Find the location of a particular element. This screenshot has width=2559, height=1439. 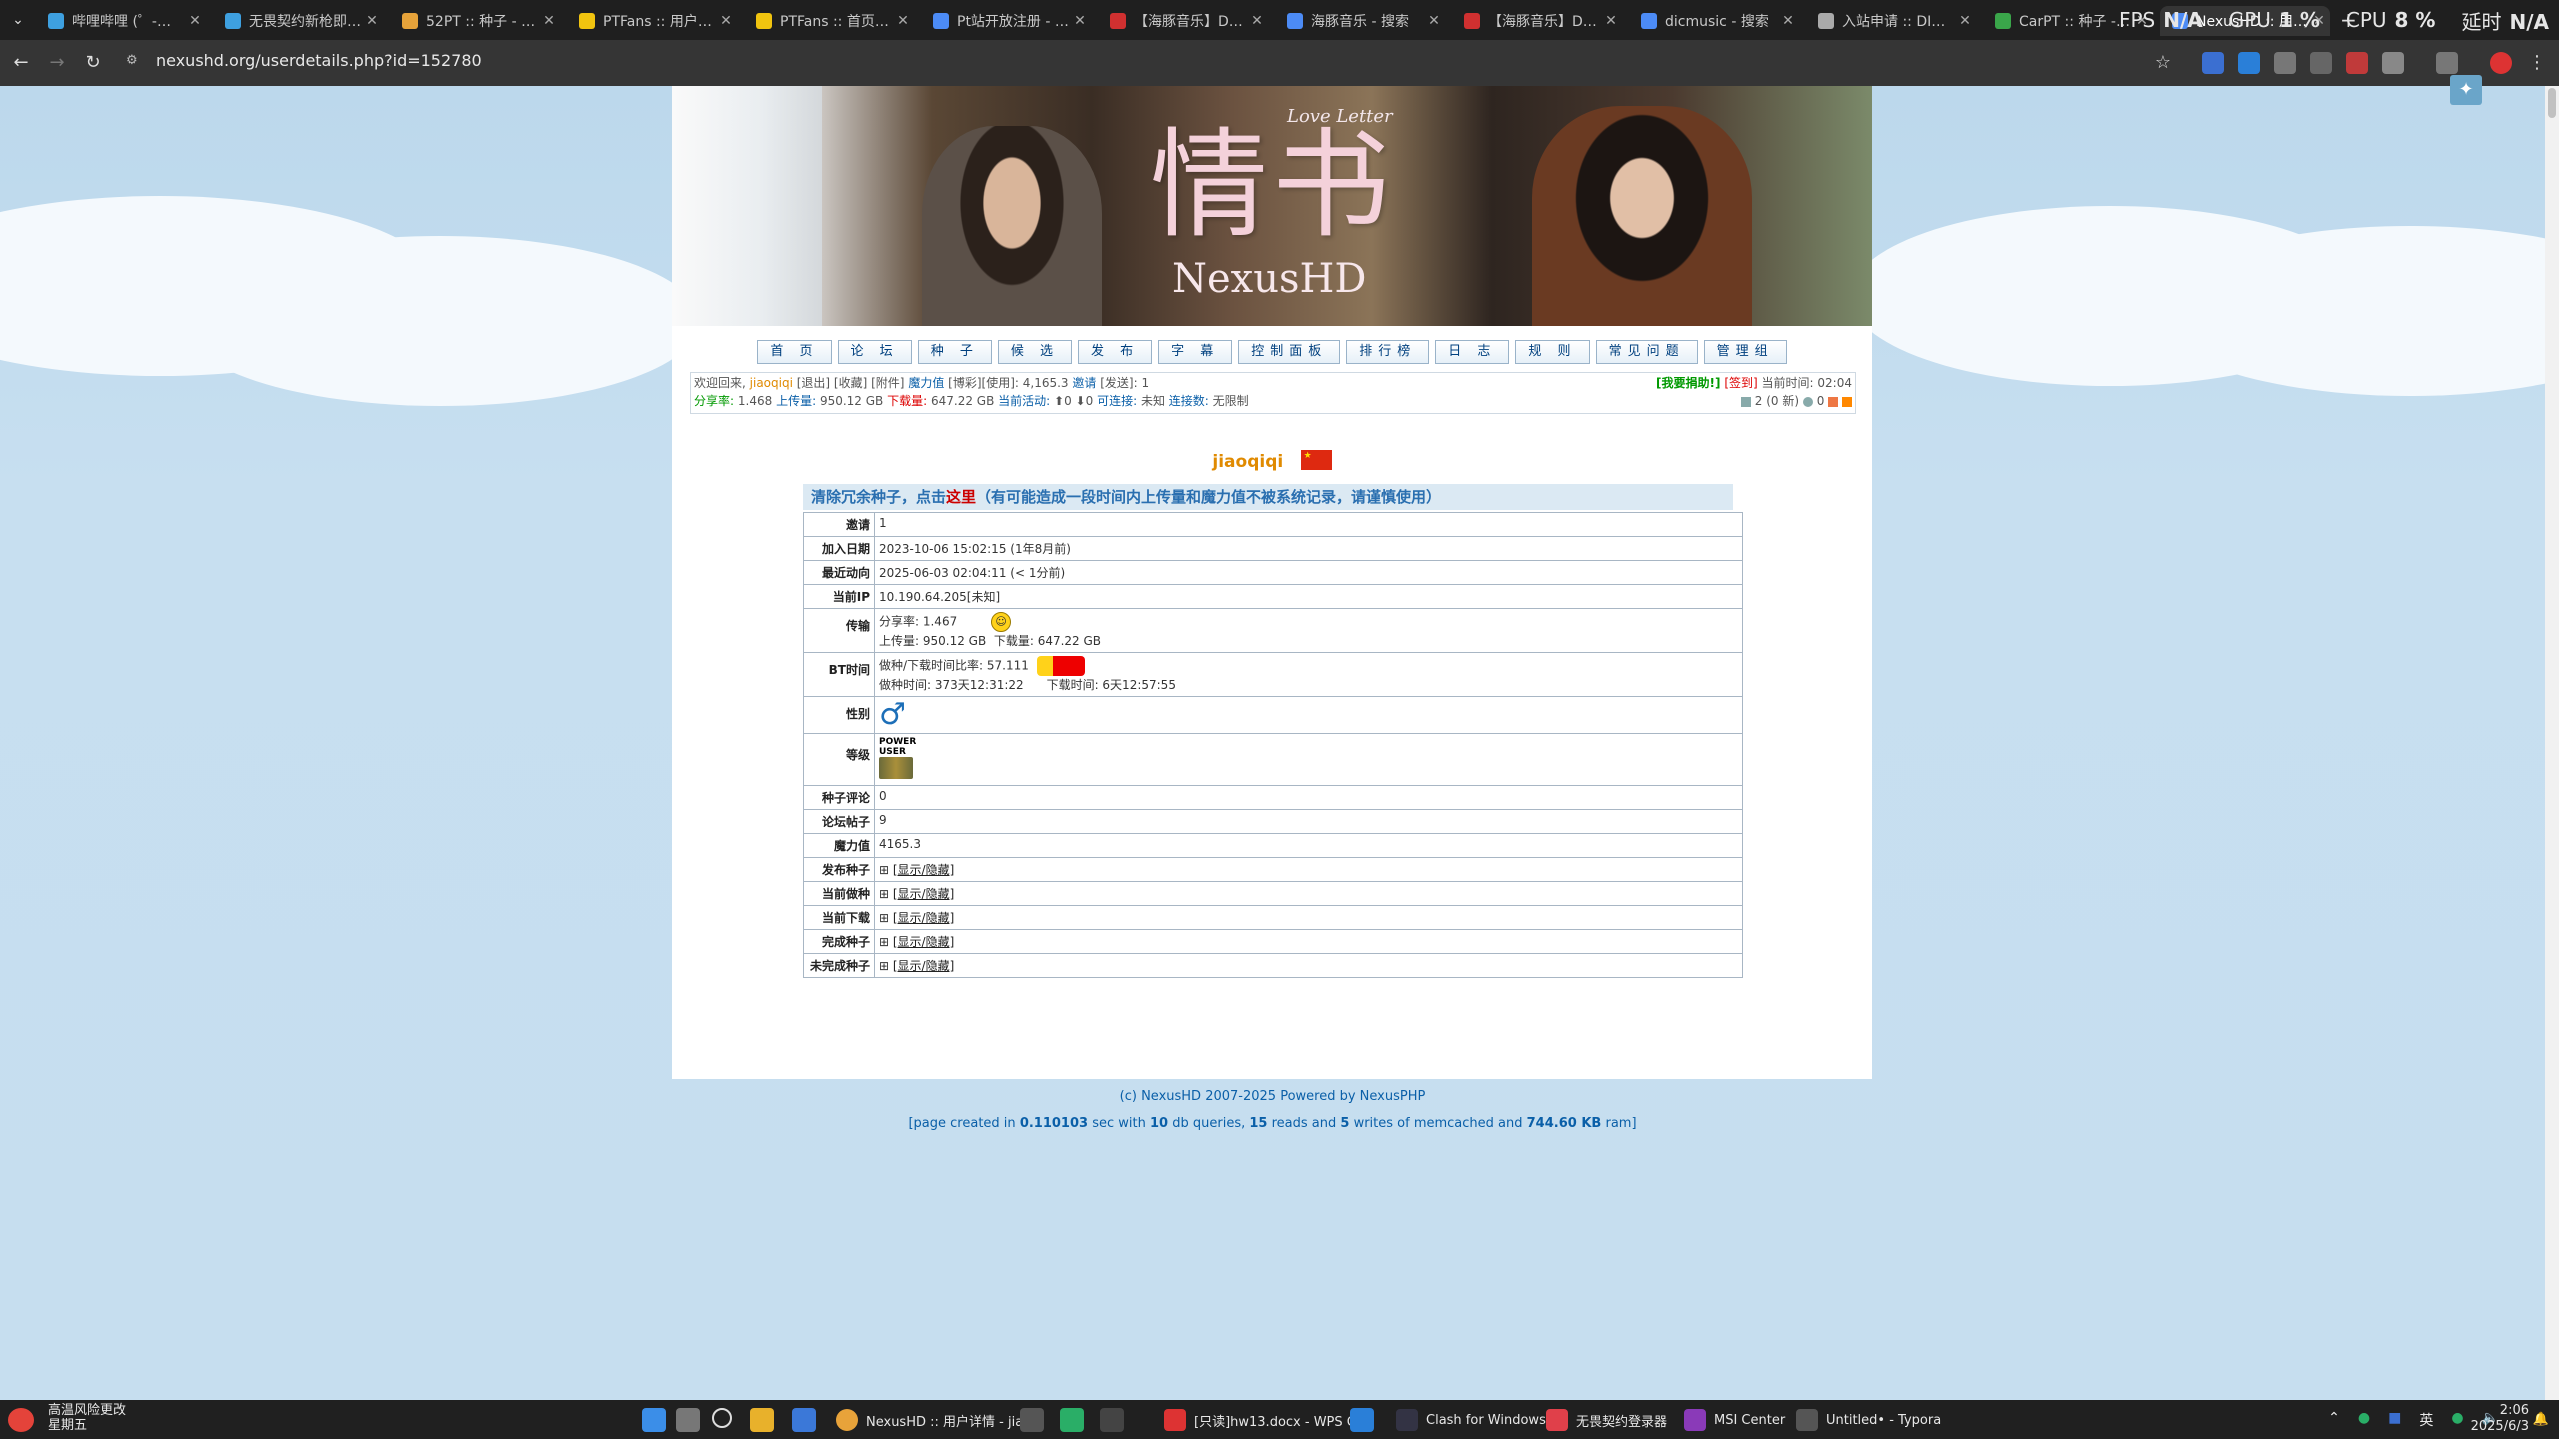

start-icon is located at coordinates (654, 1420).